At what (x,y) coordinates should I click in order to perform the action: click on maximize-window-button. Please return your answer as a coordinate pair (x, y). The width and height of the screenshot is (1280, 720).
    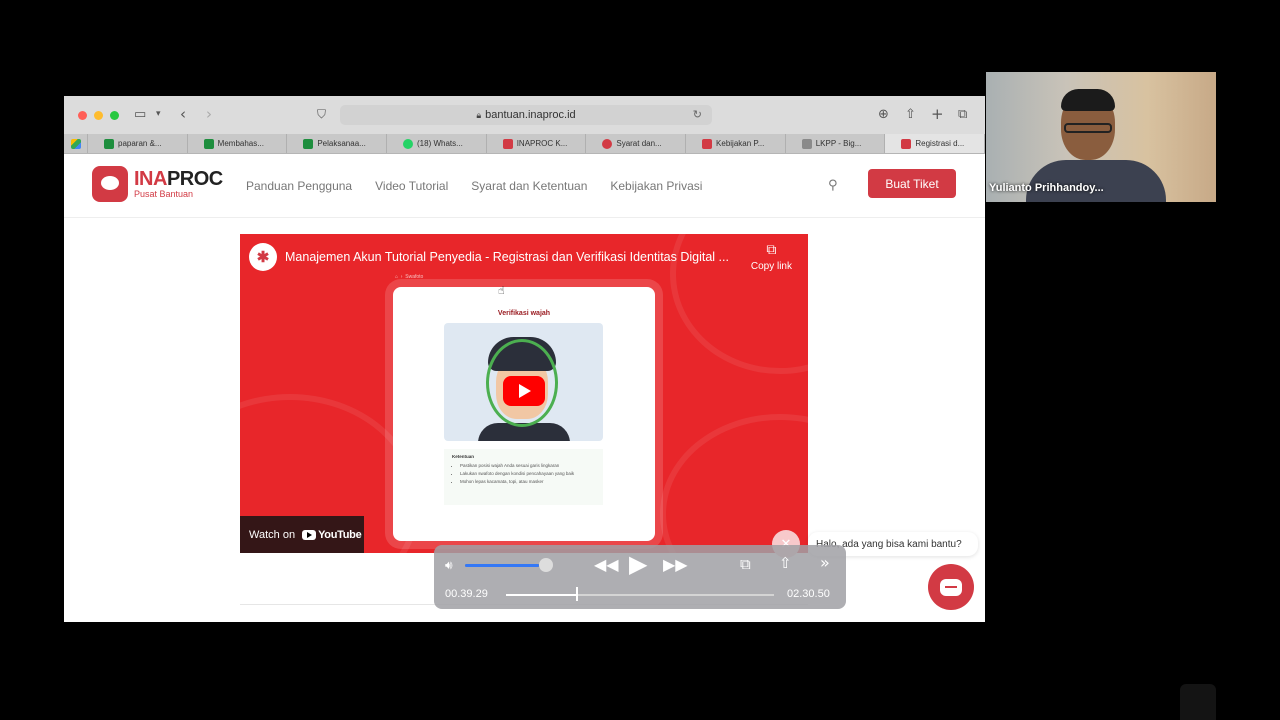
    Looking at the image, I should click on (114, 115).